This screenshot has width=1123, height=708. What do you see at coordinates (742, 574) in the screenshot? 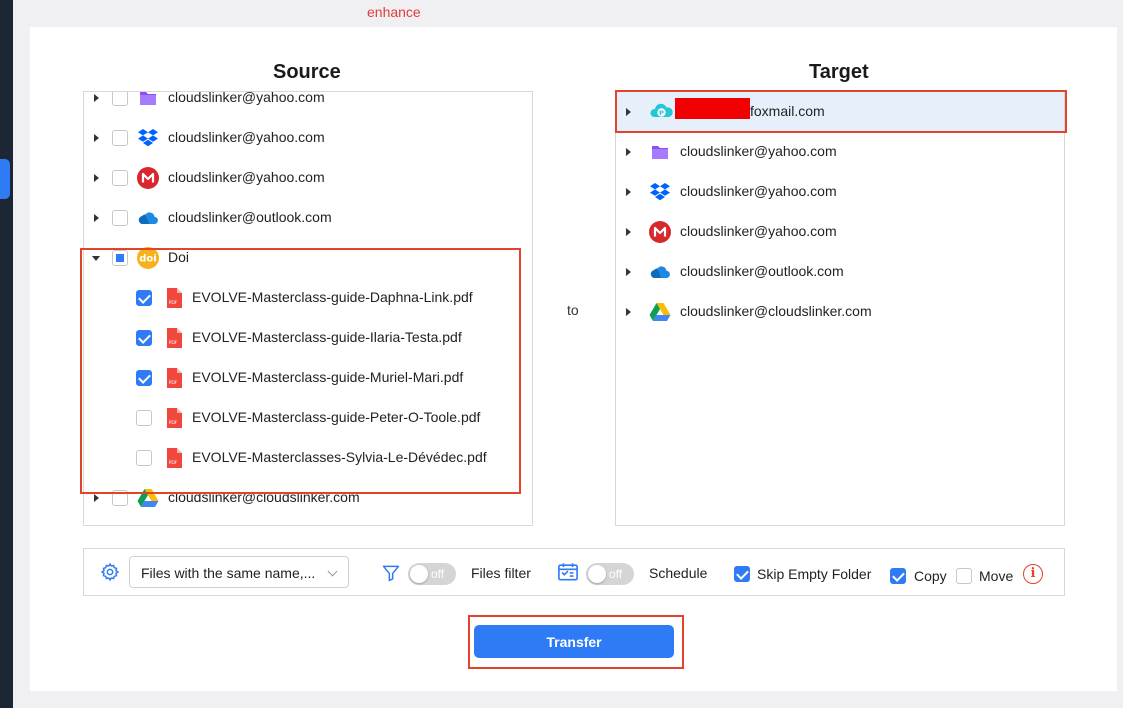
I see `skip-empty-folder-checkbox` at bounding box center [742, 574].